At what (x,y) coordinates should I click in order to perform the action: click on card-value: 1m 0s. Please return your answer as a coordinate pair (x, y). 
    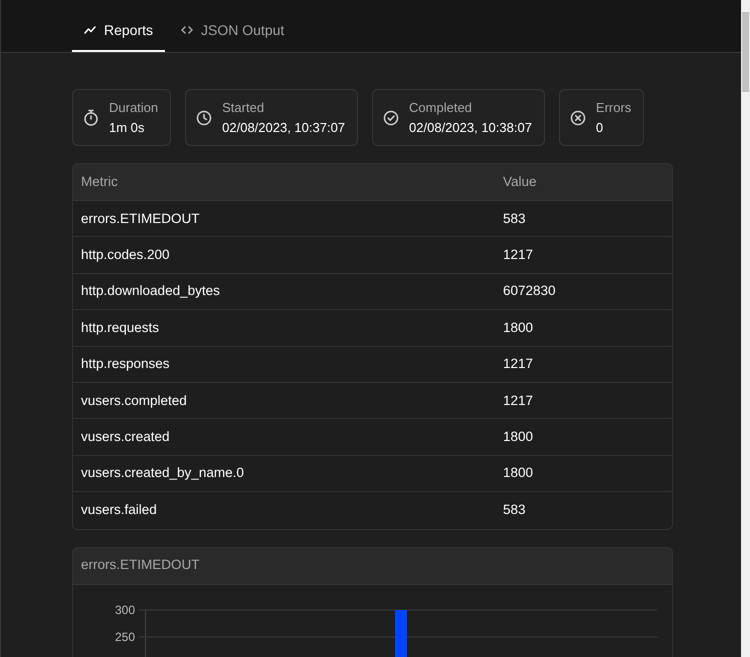
    Looking at the image, I should click on (127, 127).